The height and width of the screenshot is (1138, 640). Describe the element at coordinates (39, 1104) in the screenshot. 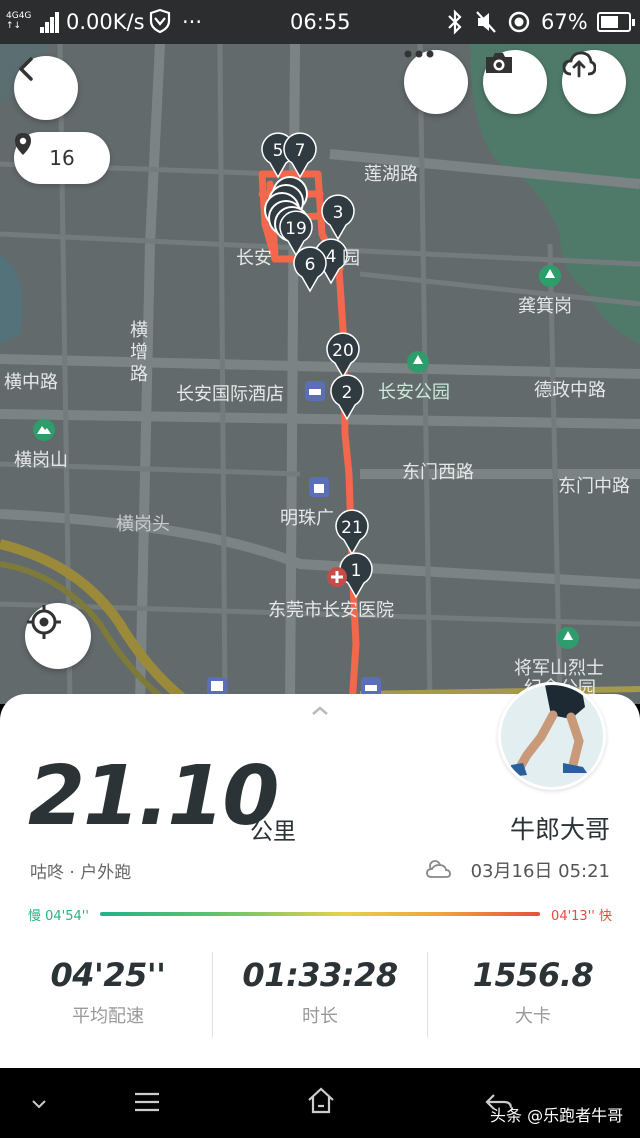

I see `chevron-down-icon` at that location.